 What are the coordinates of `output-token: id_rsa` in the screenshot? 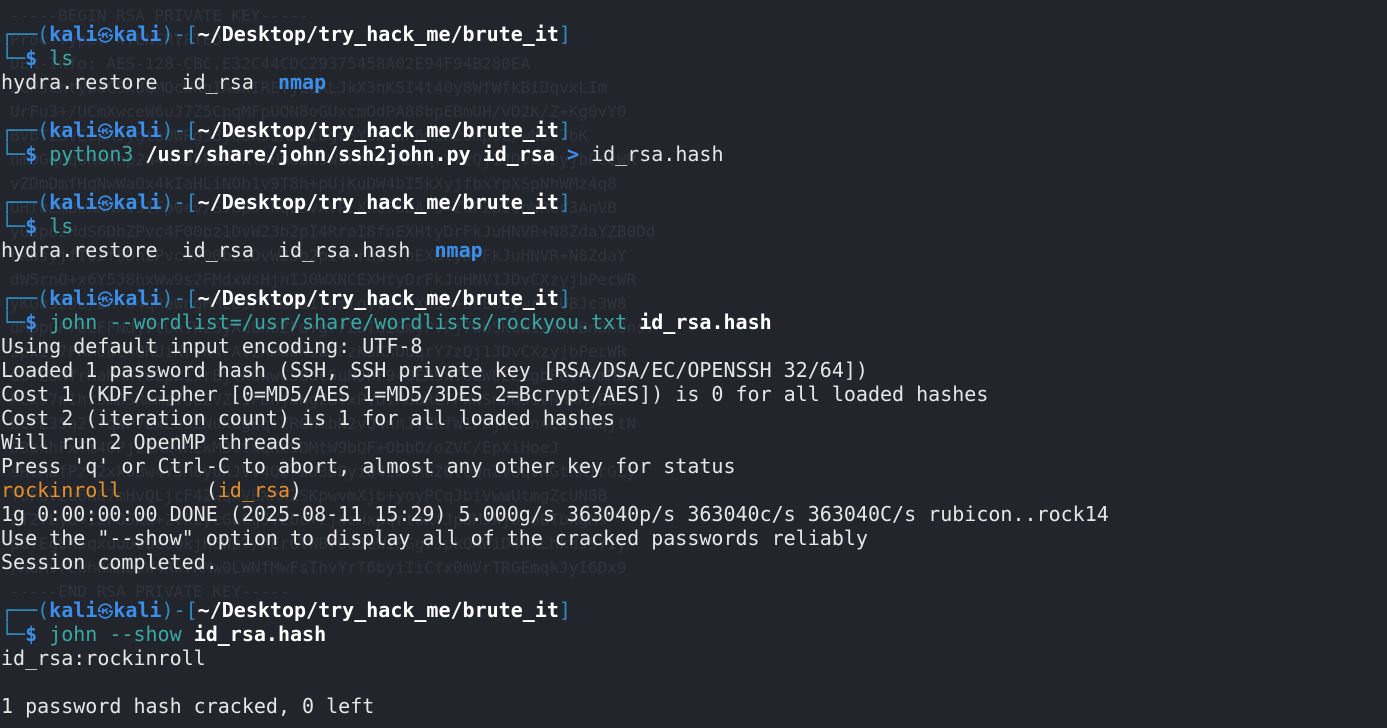 It's located at (253, 490).